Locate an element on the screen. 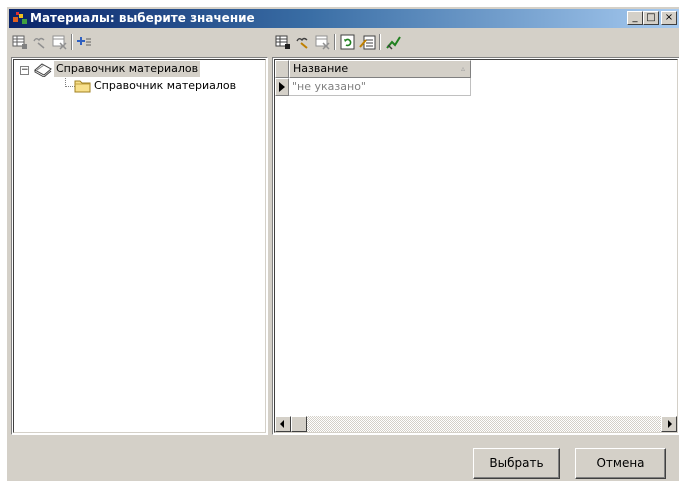 This screenshot has height=481, width=679. scroll-right-button is located at coordinates (669, 424).